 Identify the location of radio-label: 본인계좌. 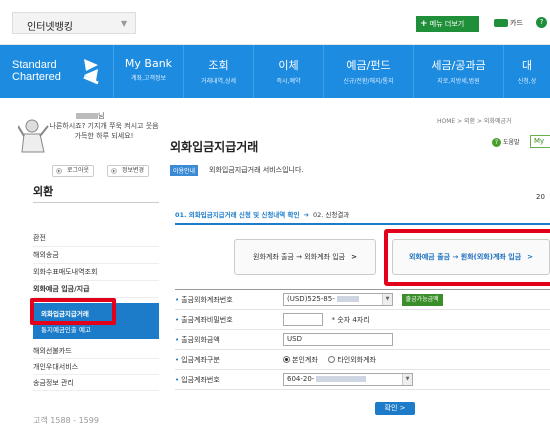
(305, 360).